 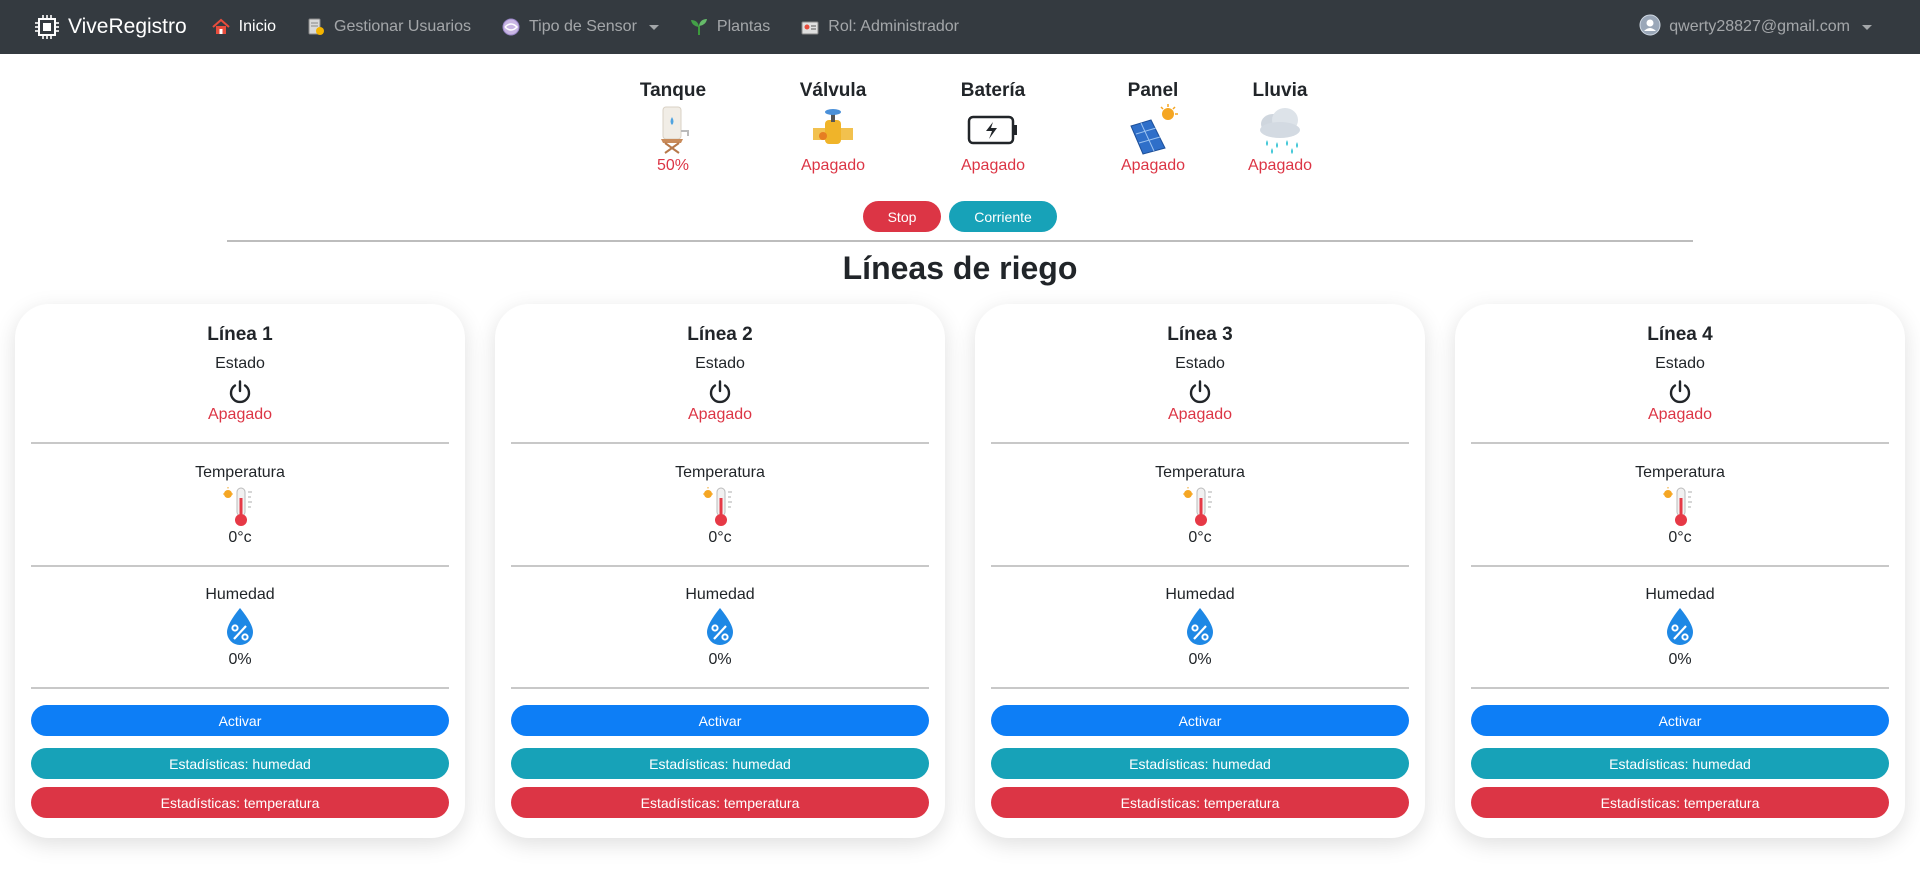 I want to click on device-tanque: Tanque 50%, so click(x=673, y=127).